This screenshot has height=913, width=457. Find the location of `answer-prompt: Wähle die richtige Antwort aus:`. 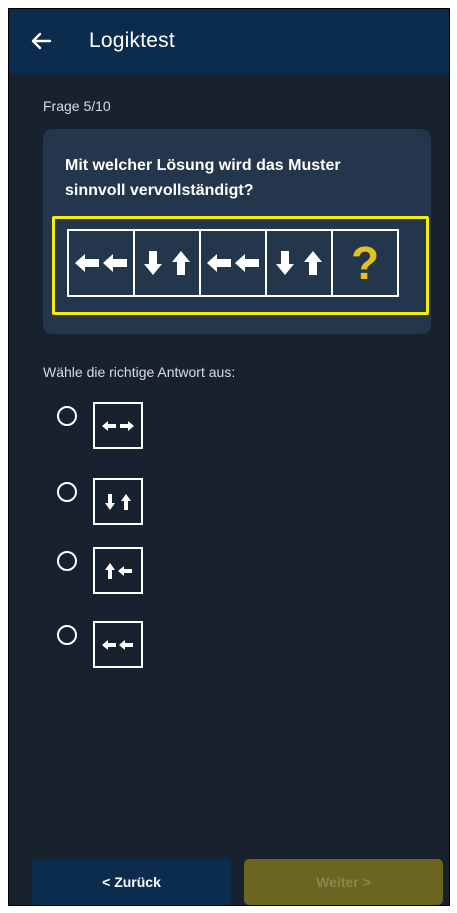

answer-prompt: Wähle die richtige Antwort aus: is located at coordinates (139, 372).